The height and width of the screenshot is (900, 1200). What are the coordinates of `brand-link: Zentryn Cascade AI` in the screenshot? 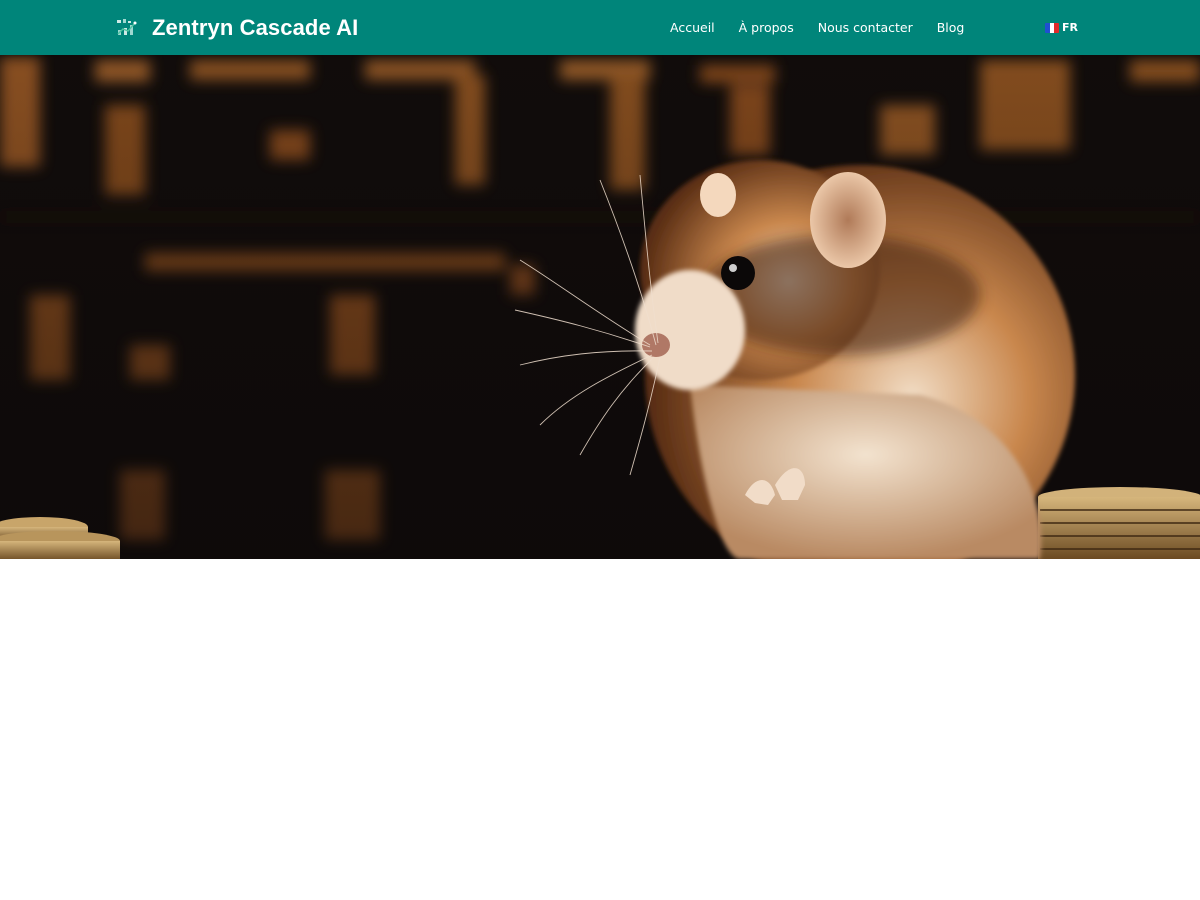 It's located at (237, 27).